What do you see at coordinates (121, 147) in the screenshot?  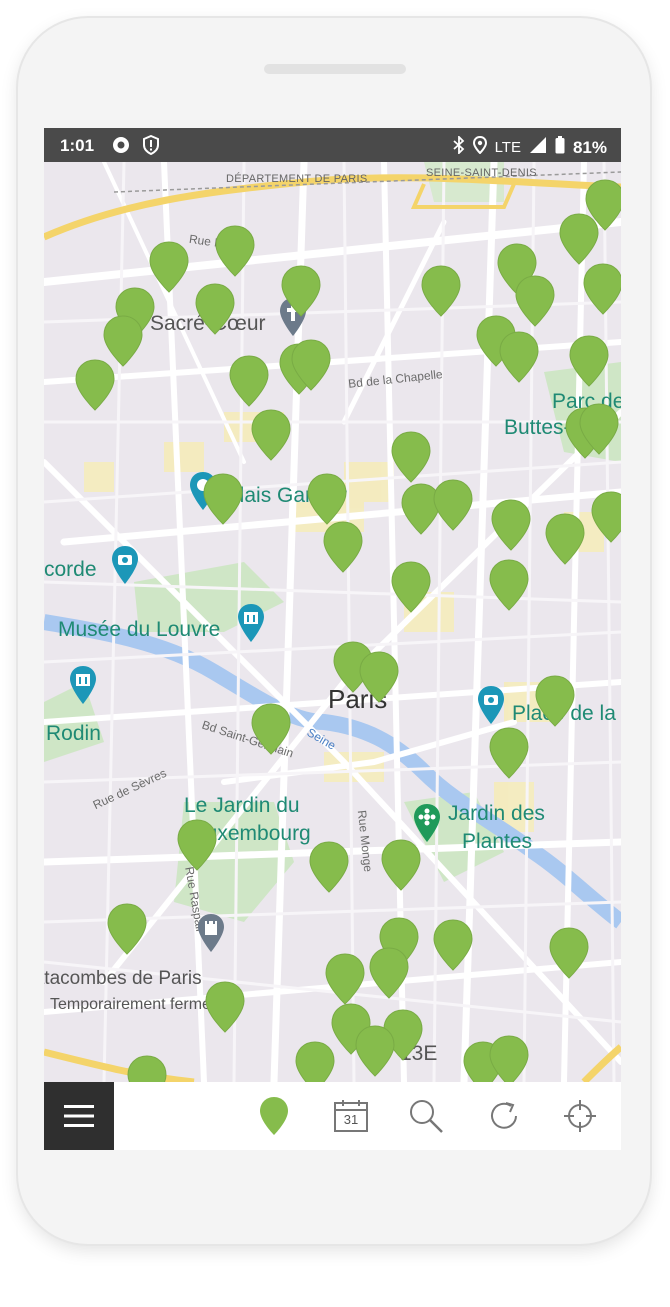 I see `record-icon` at bounding box center [121, 147].